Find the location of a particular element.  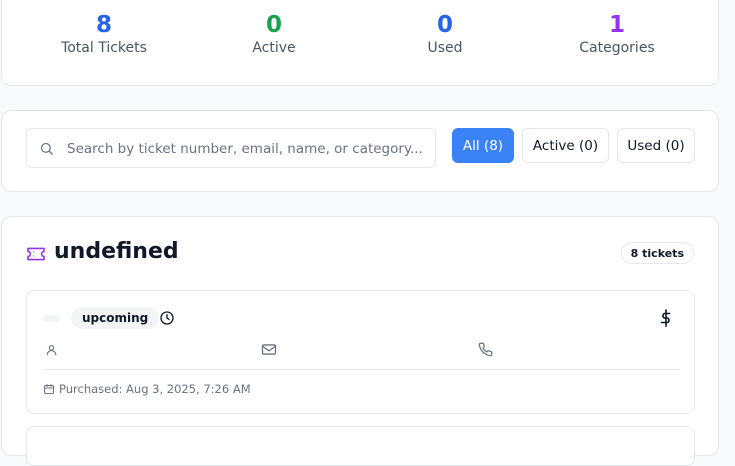

ticket-number-badge is located at coordinates (51, 318).